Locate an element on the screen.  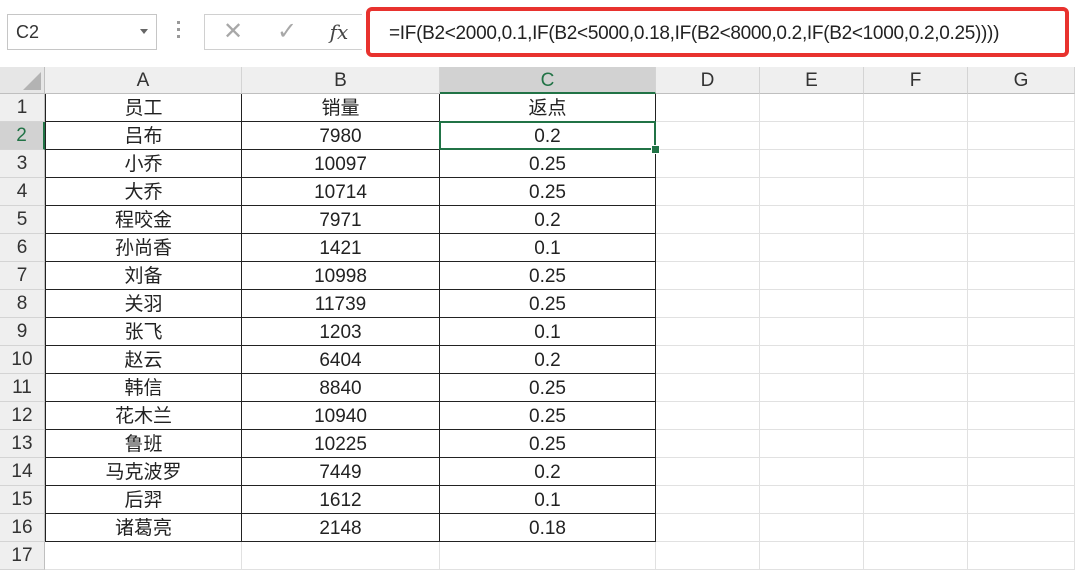
data-cell: 10097 is located at coordinates (341, 164).